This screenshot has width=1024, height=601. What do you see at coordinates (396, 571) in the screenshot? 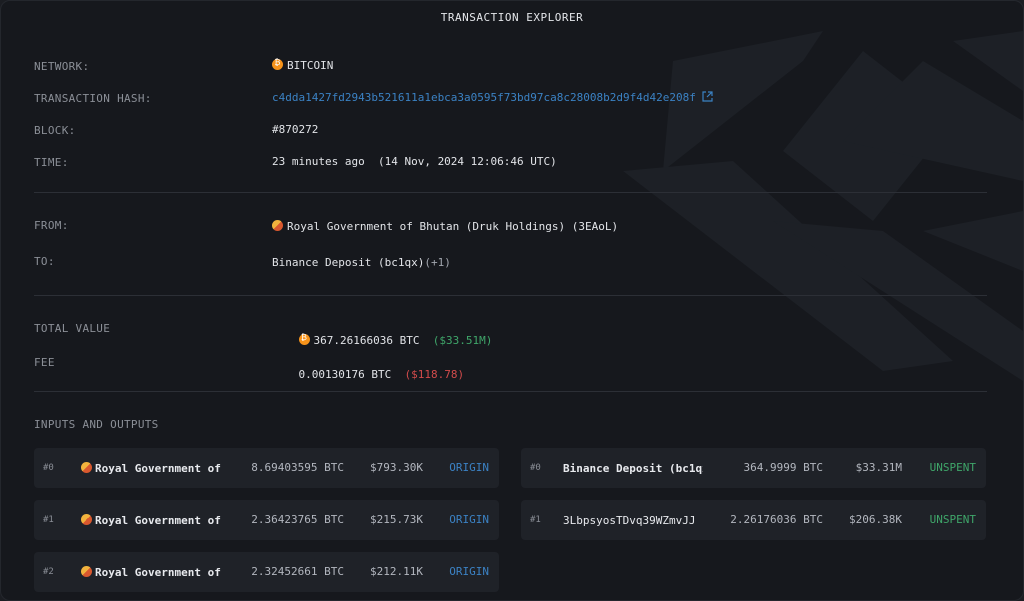
I see `input-usd: $212.11K` at bounding box center [396, 571].